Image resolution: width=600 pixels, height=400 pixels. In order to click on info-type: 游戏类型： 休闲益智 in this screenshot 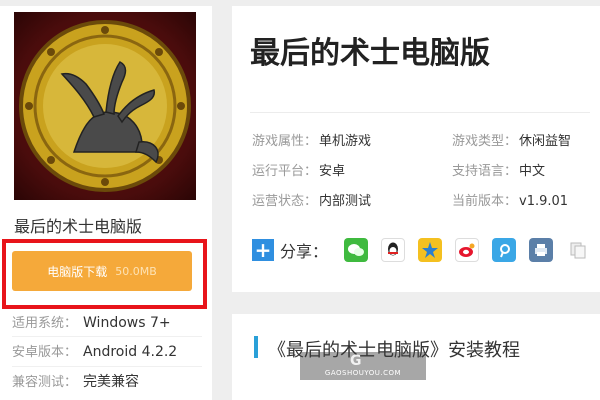, I will do `click(511, 139)`.